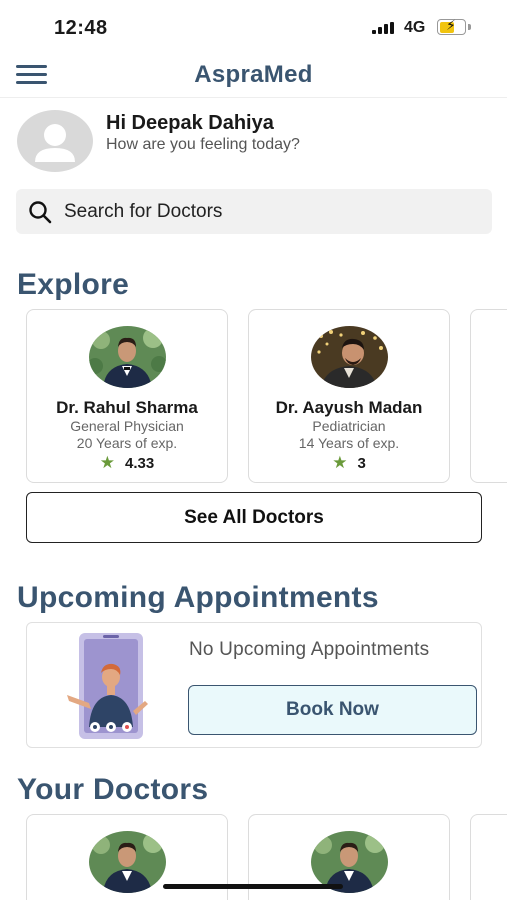 This screenshot has width=507, height=900. I want to click on greeting-name: Hi Deepak Dahiya, so click(190, 123).